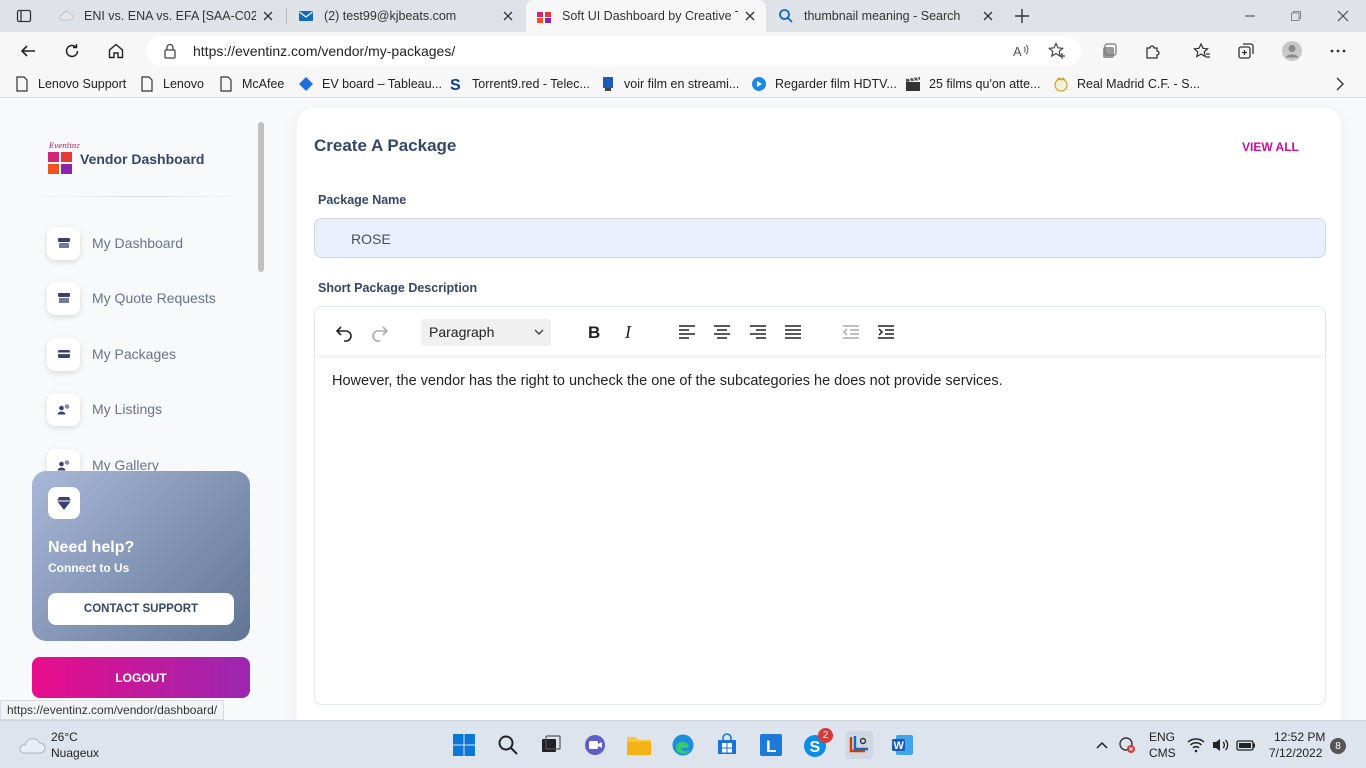 This screenshot has height=768, width=1366. I want to click on weather-temp: 26°C, so click(64, 737).